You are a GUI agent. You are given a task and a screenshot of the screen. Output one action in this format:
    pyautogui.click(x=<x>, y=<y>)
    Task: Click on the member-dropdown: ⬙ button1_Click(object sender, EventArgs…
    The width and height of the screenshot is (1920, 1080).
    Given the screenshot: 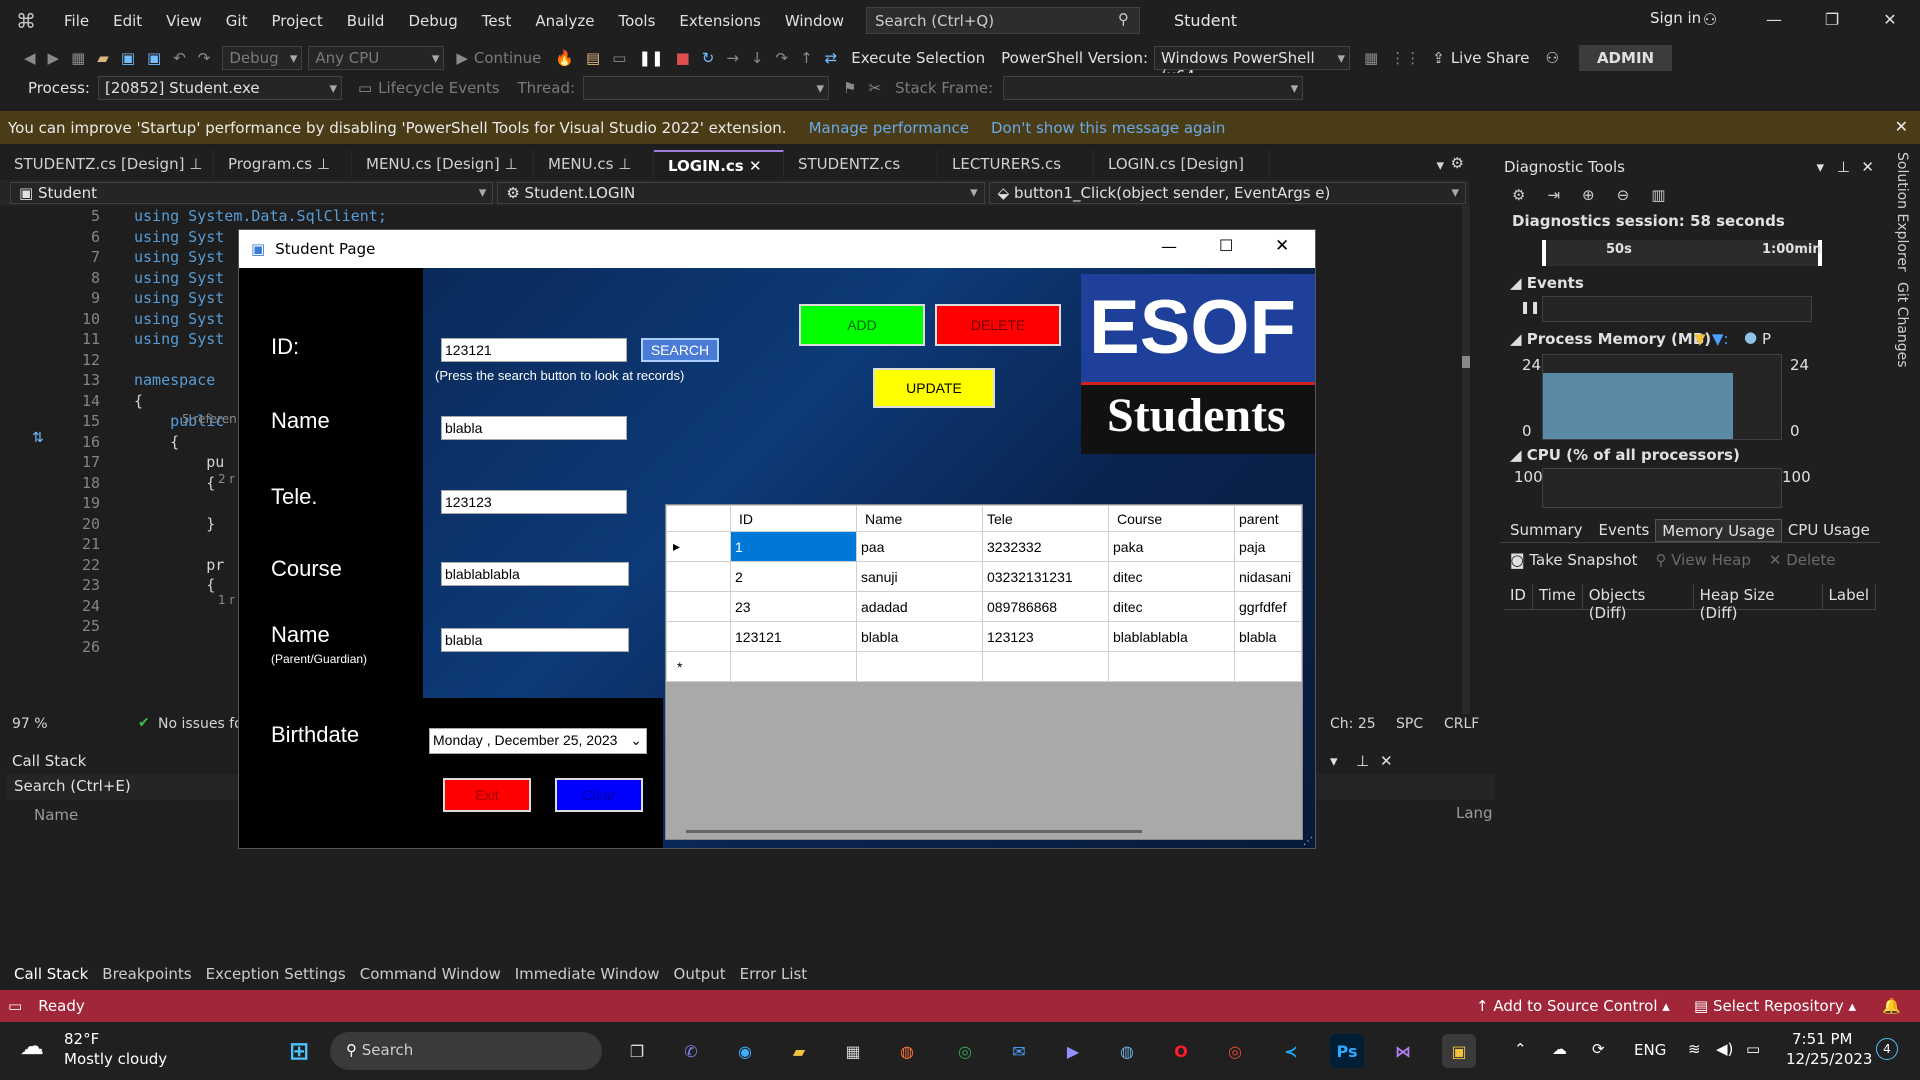 What is the action you would take?
    pyautogui.click(x=1227, y=193)
    